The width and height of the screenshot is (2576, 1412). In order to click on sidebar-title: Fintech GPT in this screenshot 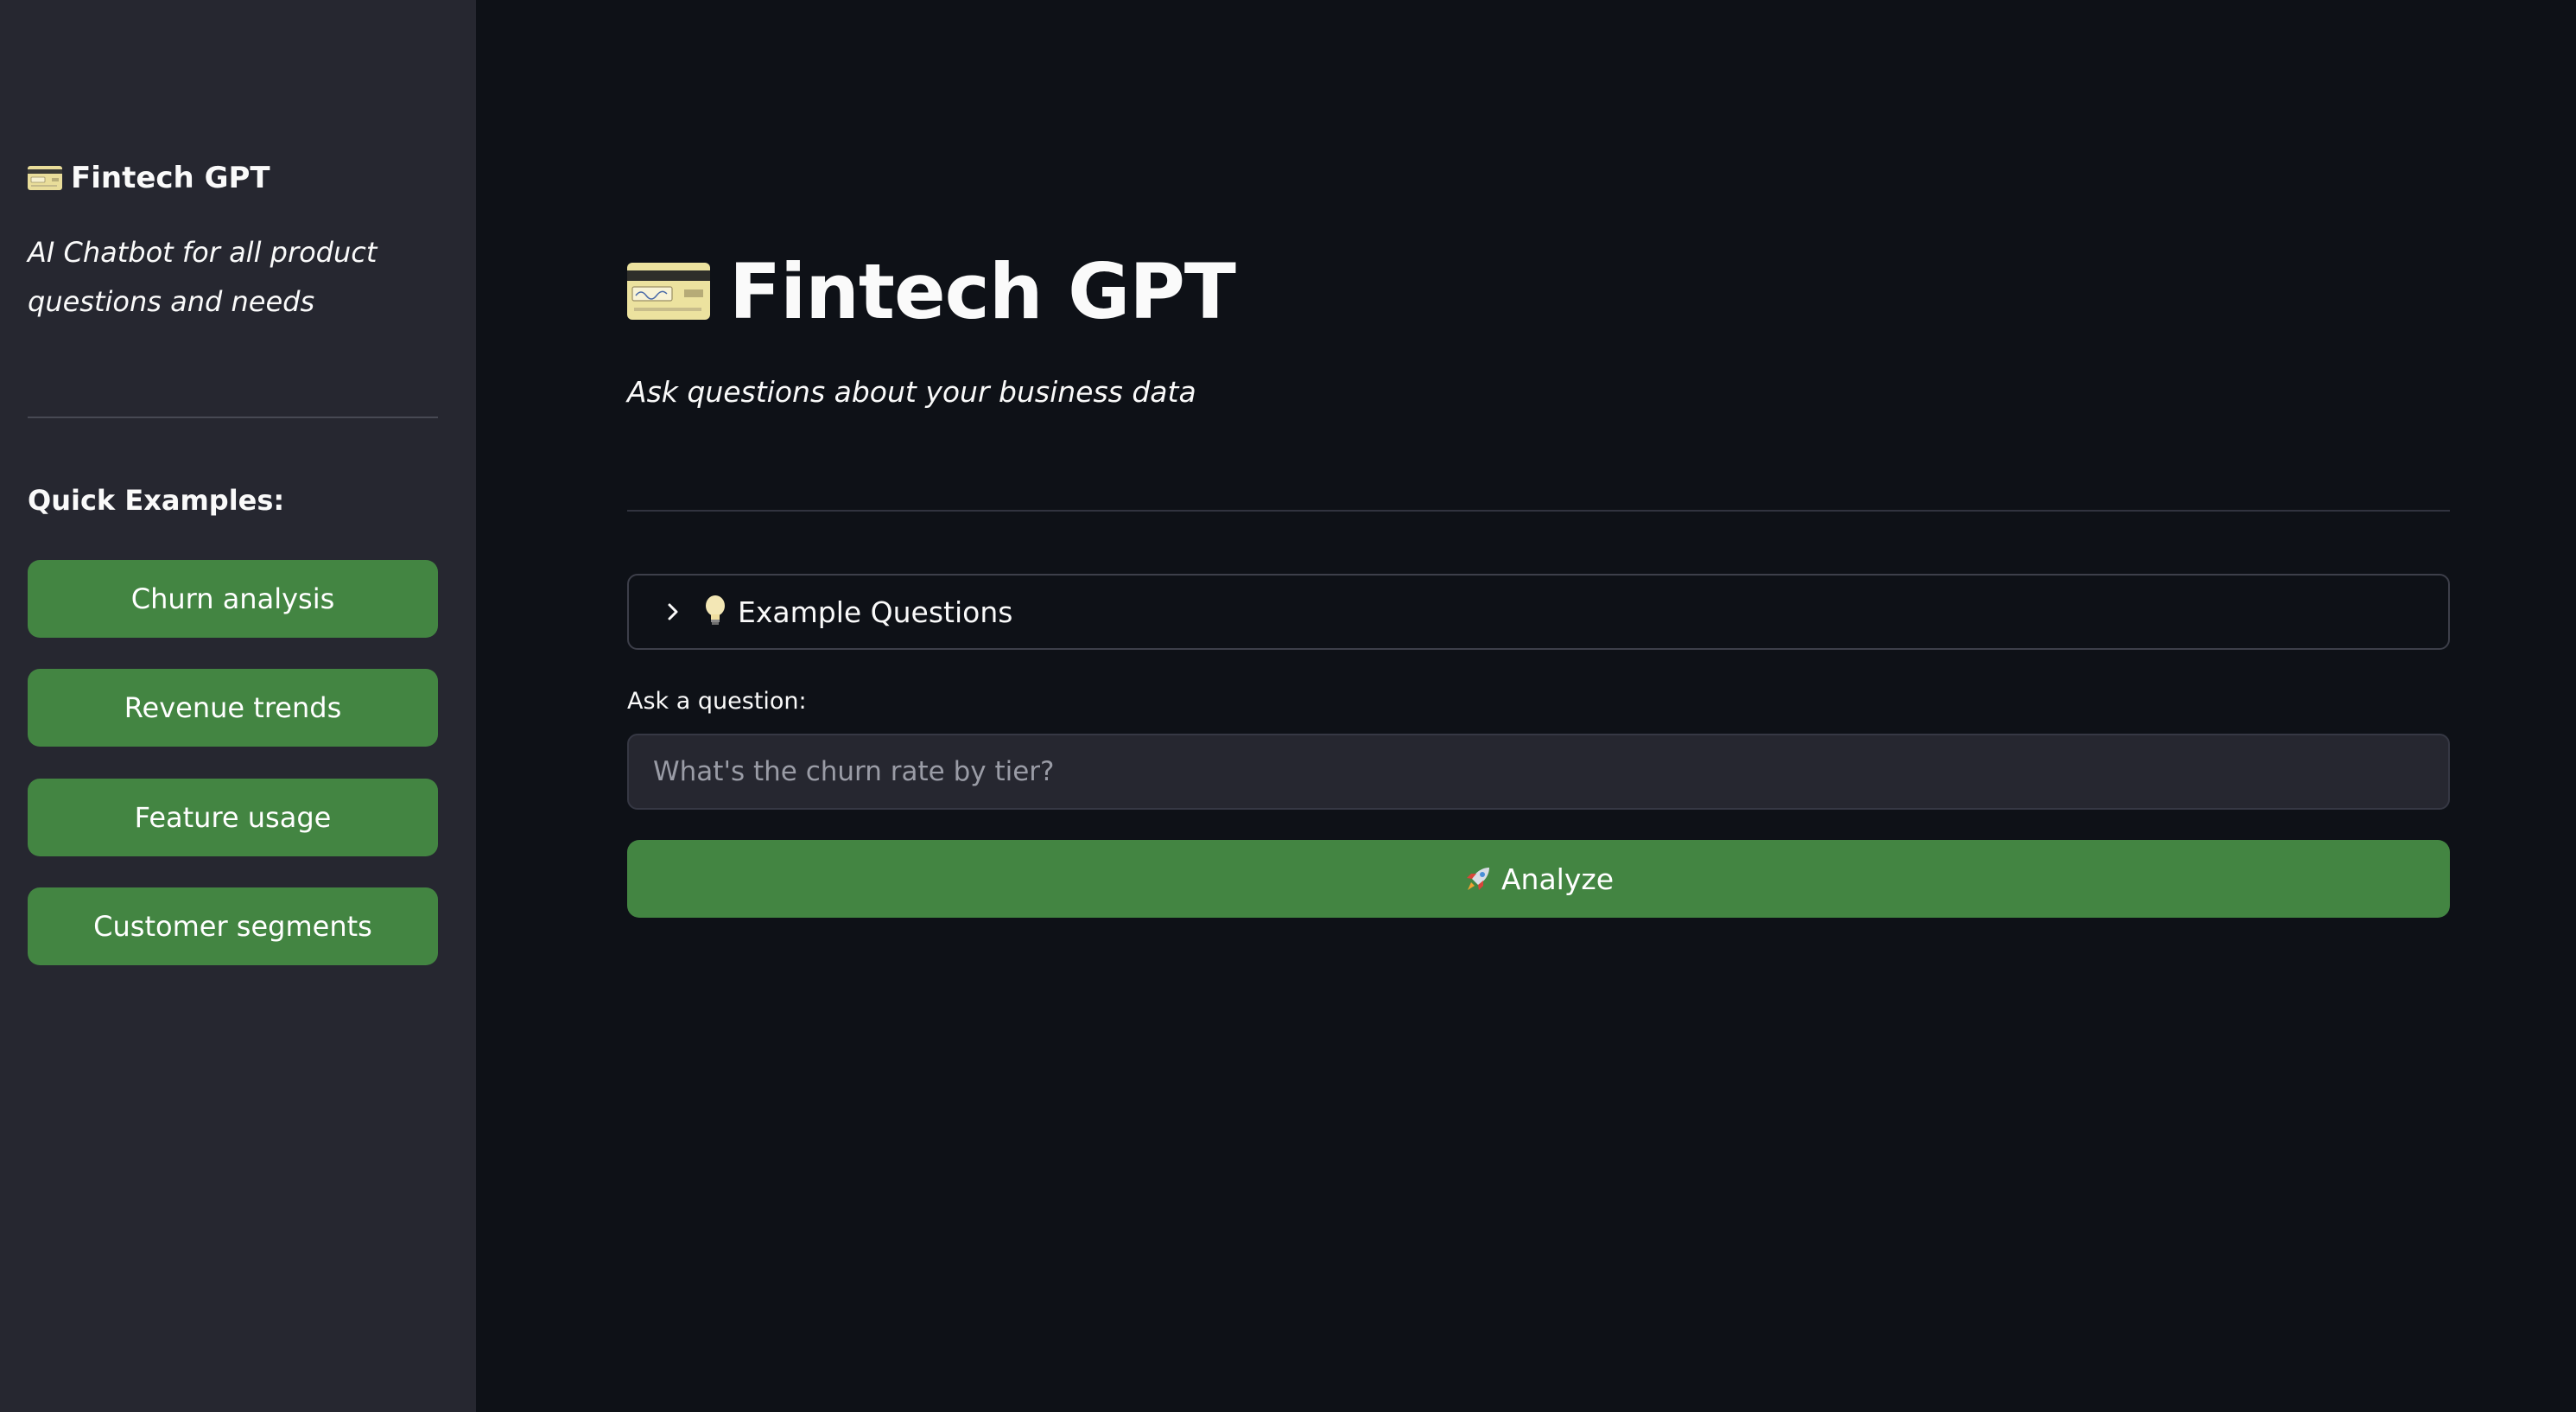, I will do `click(149, 178)`.